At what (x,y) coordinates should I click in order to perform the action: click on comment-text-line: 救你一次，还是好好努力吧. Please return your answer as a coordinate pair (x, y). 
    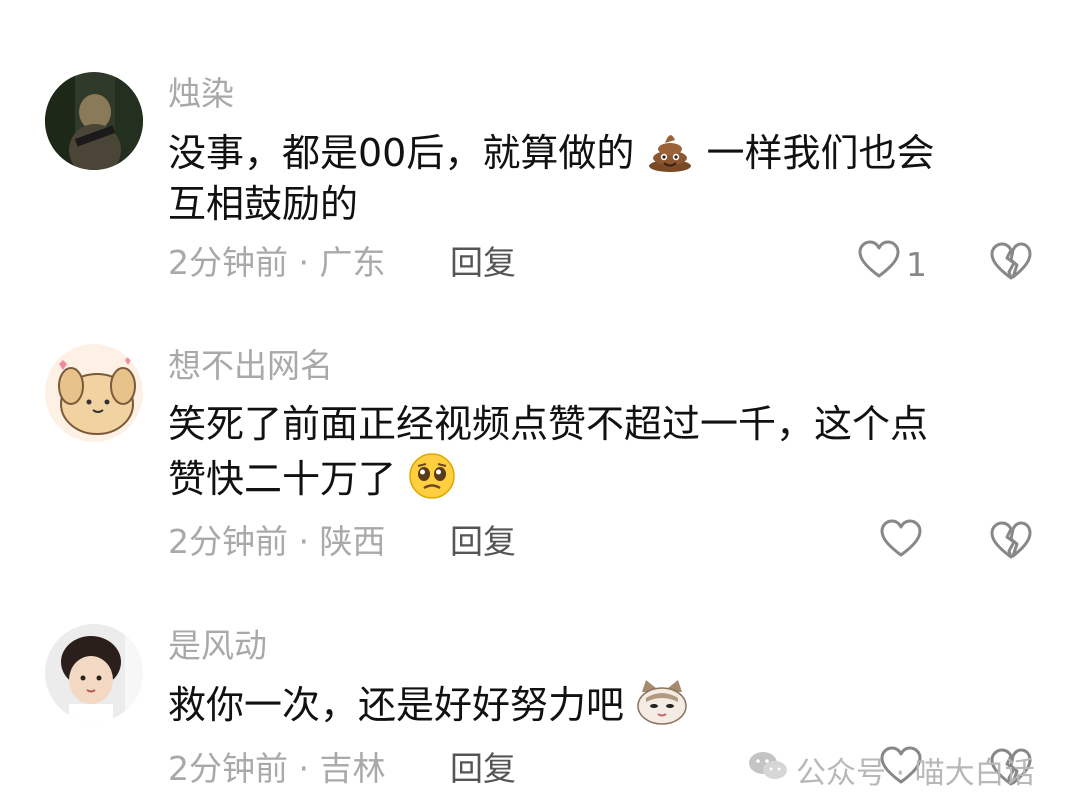
    Looking at the image, I should click on (427, 704).